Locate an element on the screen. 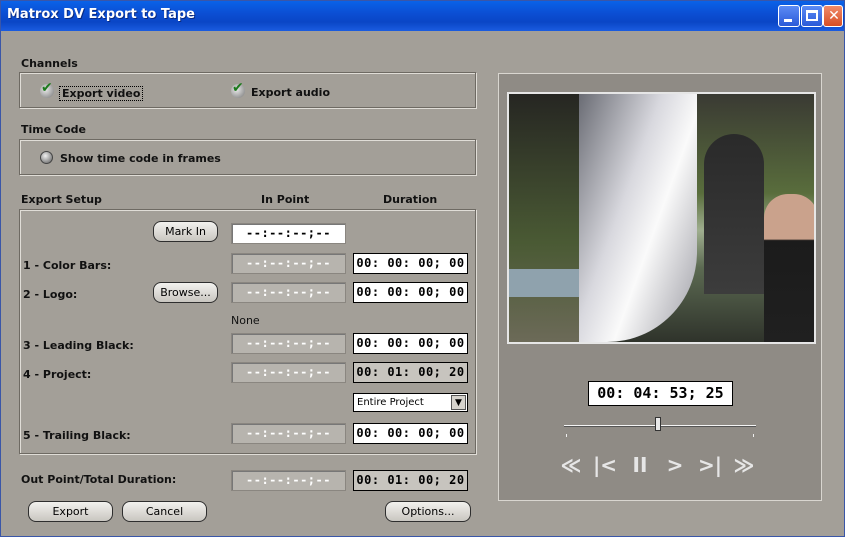  project-range-dropdown: Entire Project ▼ is located at coordinates (410, 402).